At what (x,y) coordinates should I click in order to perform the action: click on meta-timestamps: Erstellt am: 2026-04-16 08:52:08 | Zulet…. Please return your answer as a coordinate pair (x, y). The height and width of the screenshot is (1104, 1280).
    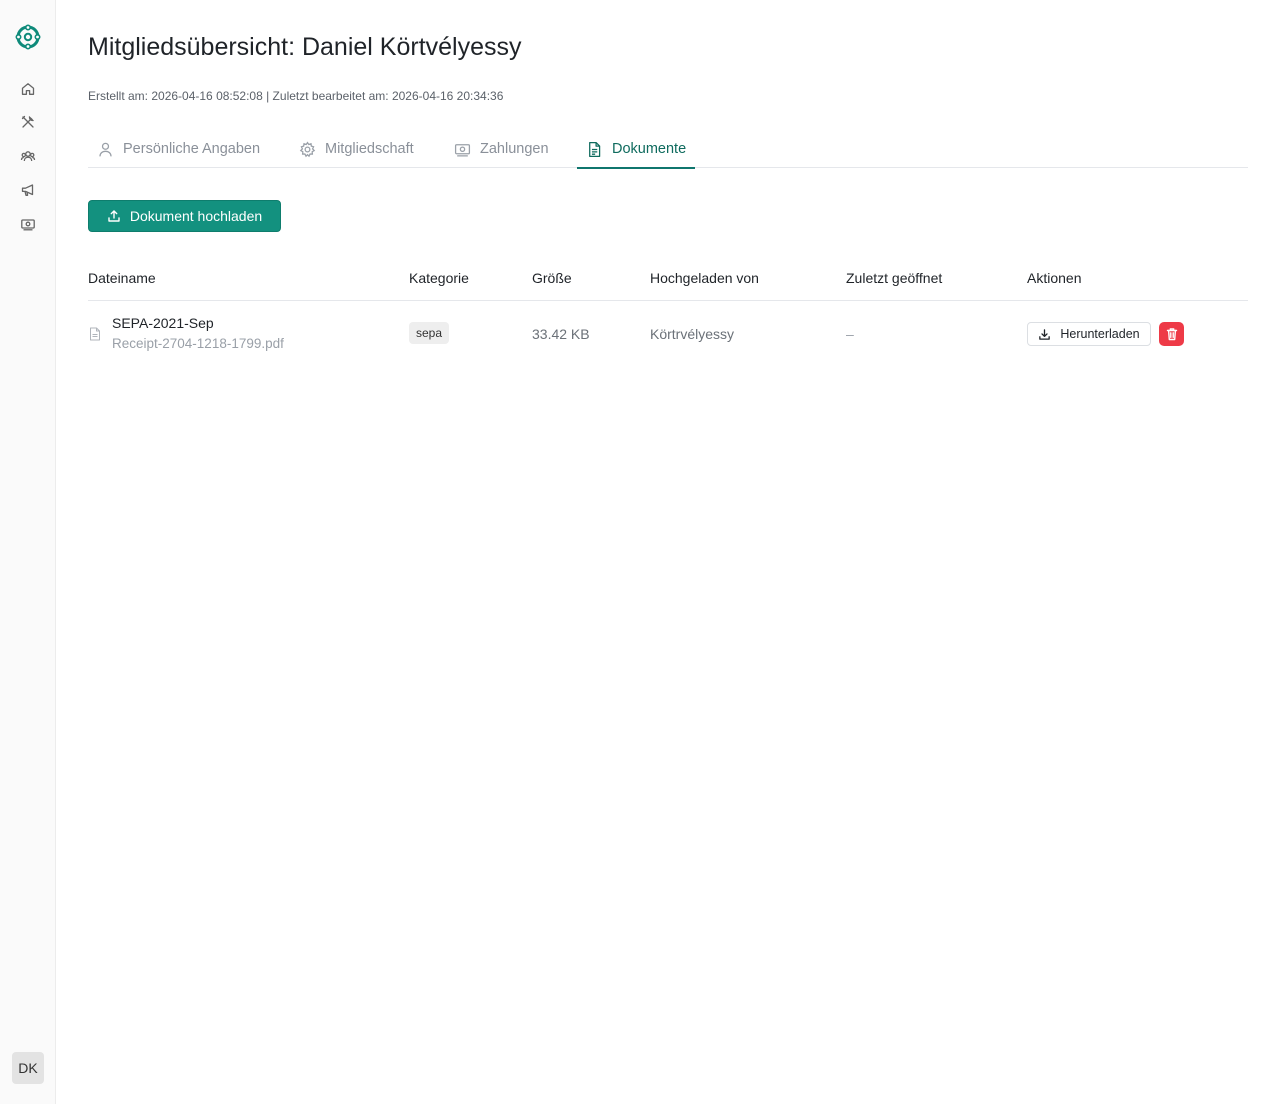
    Looking at the image, I should click on (296, 96).